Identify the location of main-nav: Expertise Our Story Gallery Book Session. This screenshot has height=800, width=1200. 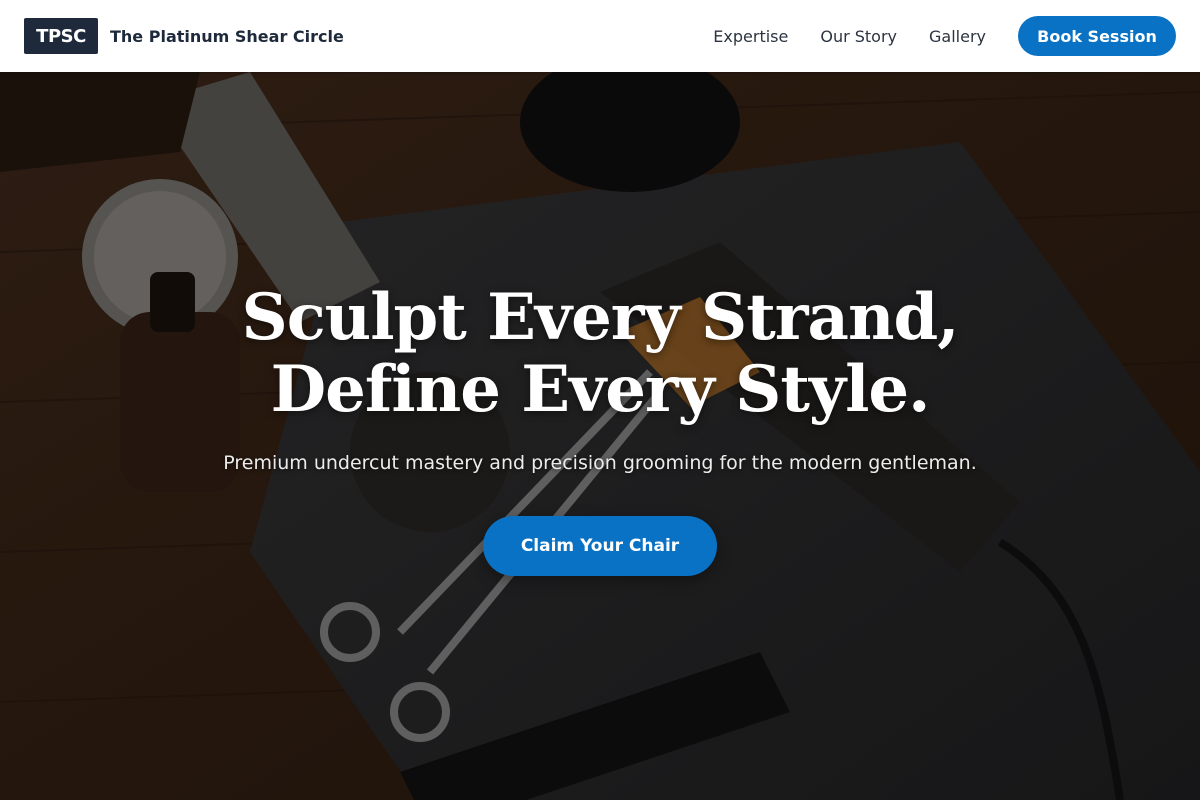
(944, 36).